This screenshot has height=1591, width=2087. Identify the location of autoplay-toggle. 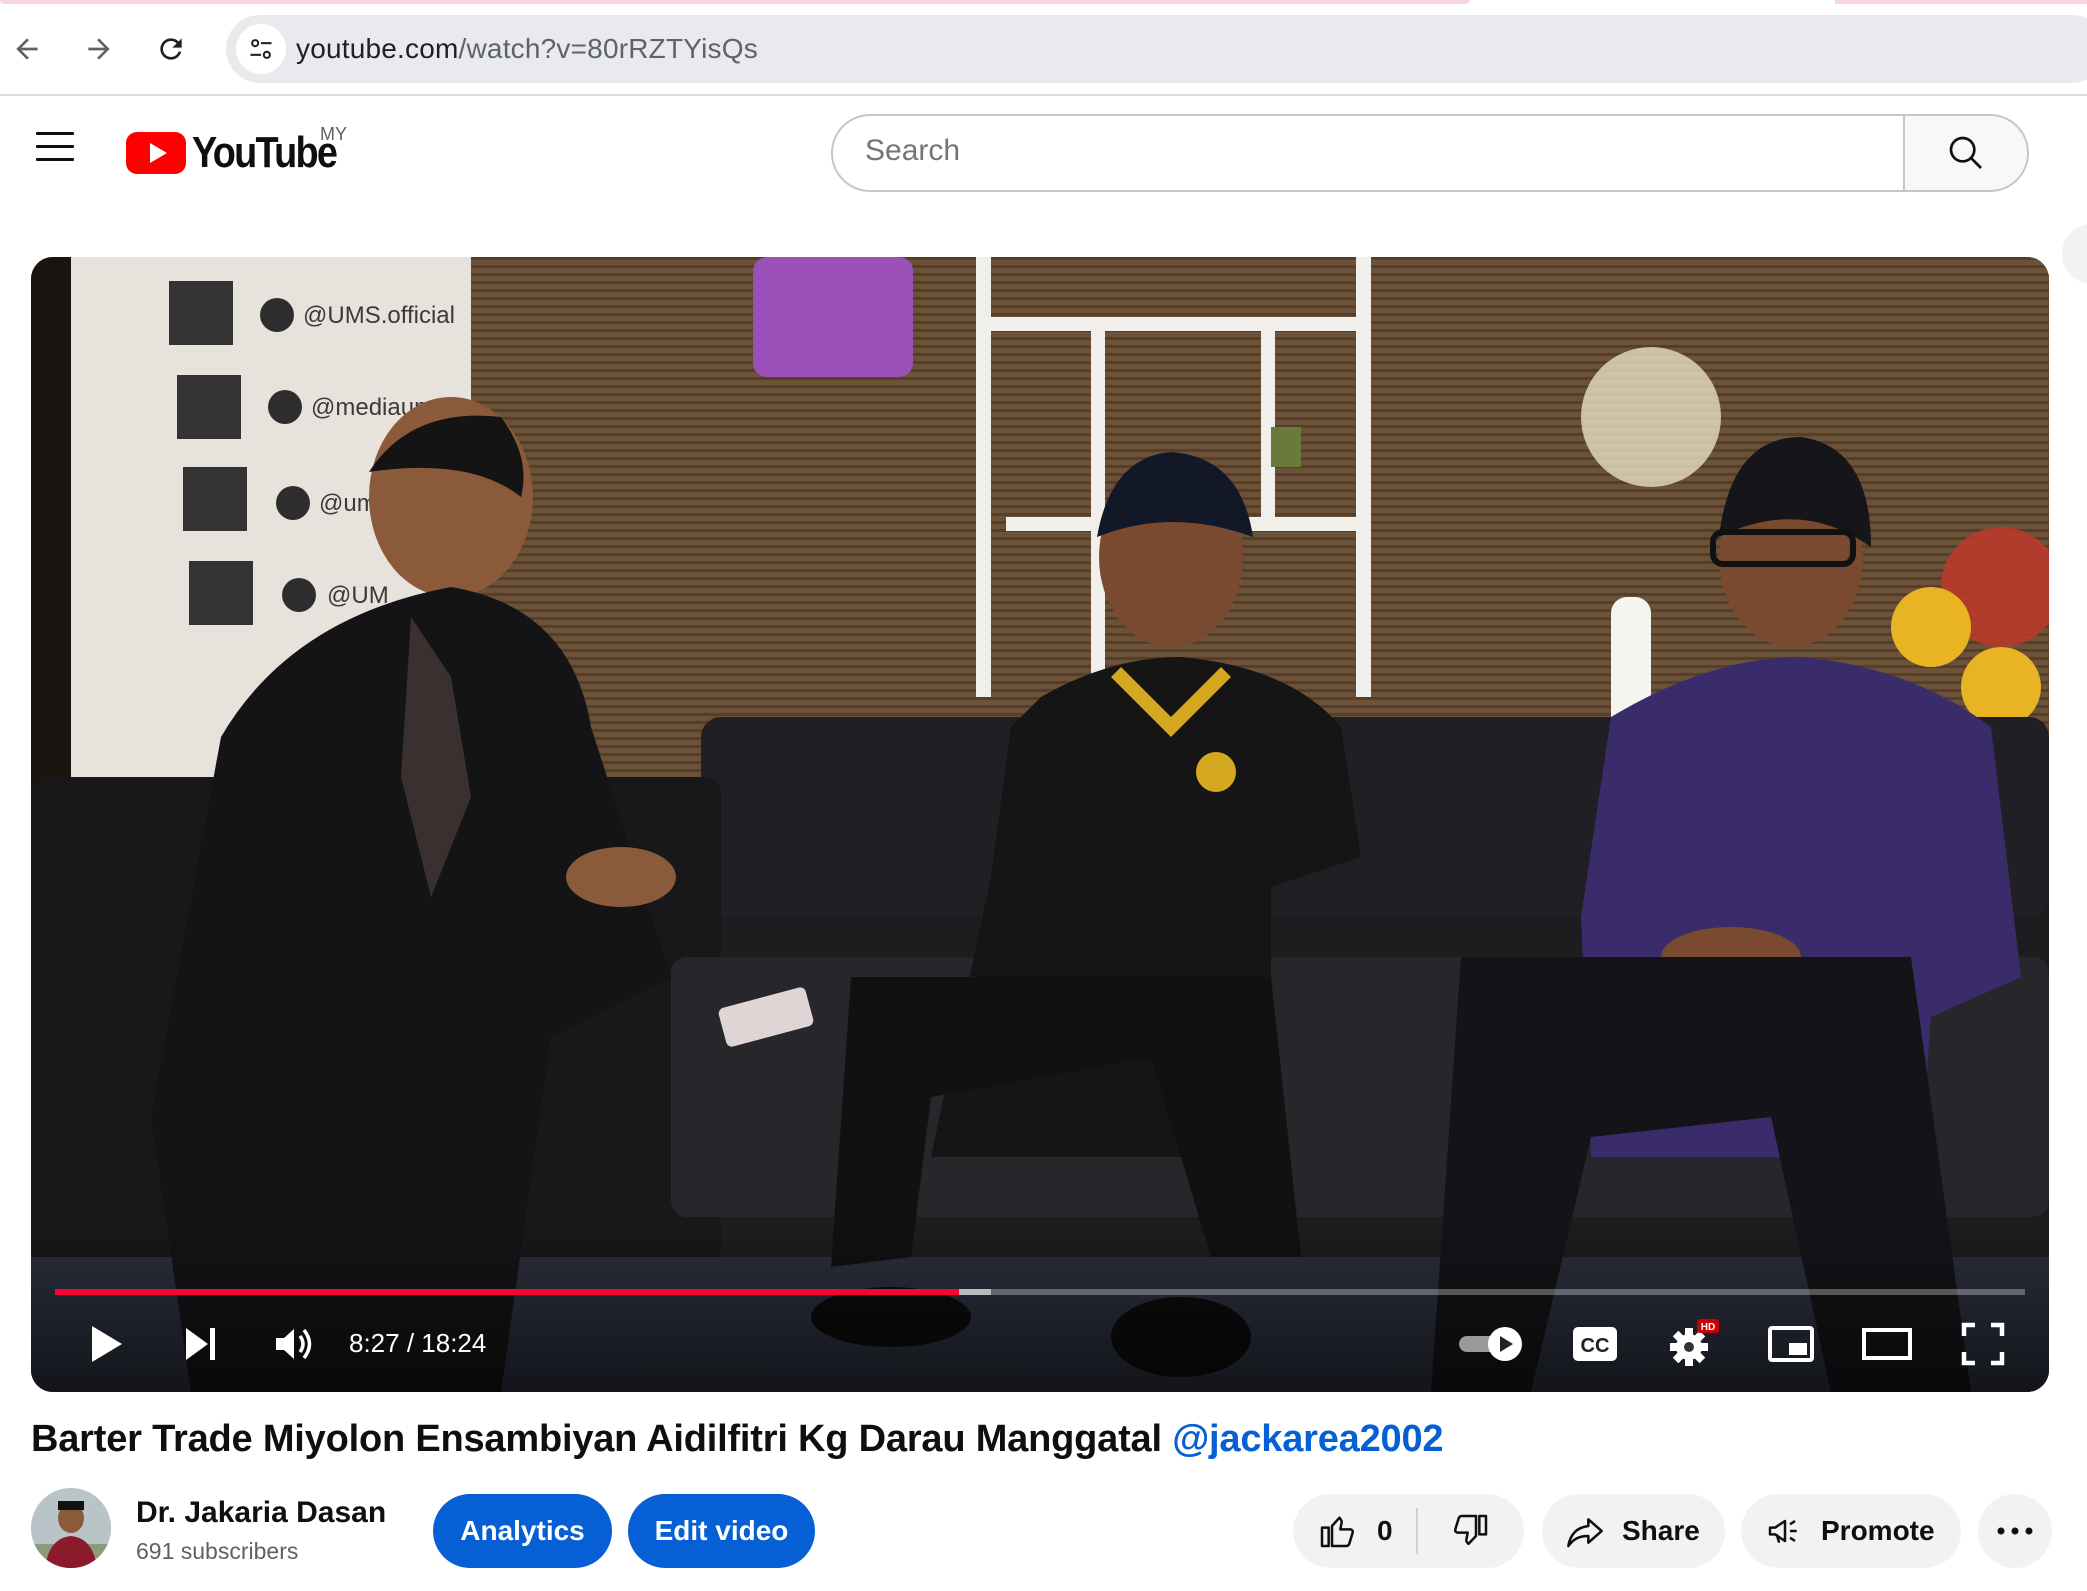
(1493, 1344).